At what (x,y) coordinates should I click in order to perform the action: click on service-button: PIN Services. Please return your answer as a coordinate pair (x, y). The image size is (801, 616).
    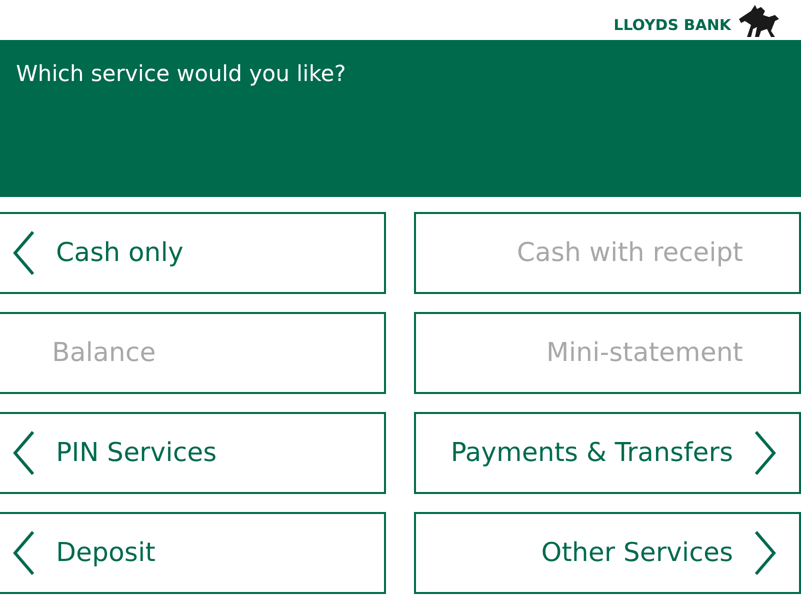
    Looking at the image, I should click on (193, 453).